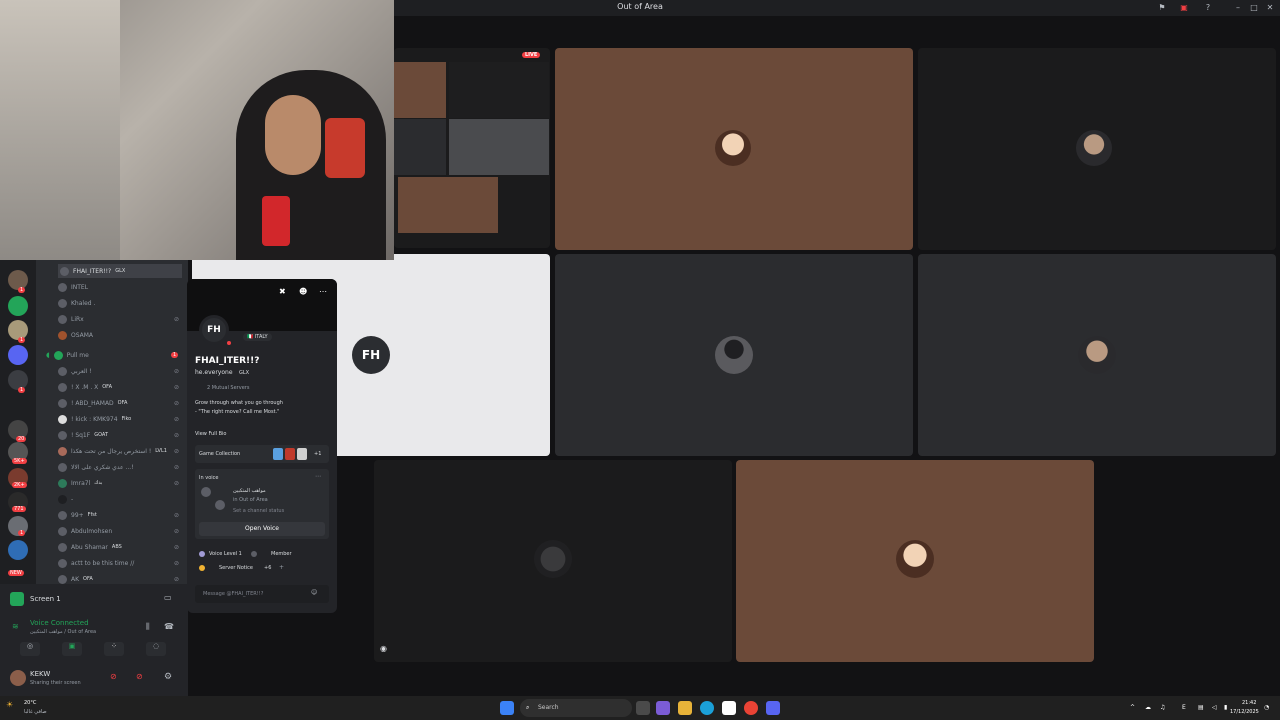  Describe the element at coordinates (228, 388) in the screenshot. I see `mutual-servers: 2 Mutual Servers` at that location.